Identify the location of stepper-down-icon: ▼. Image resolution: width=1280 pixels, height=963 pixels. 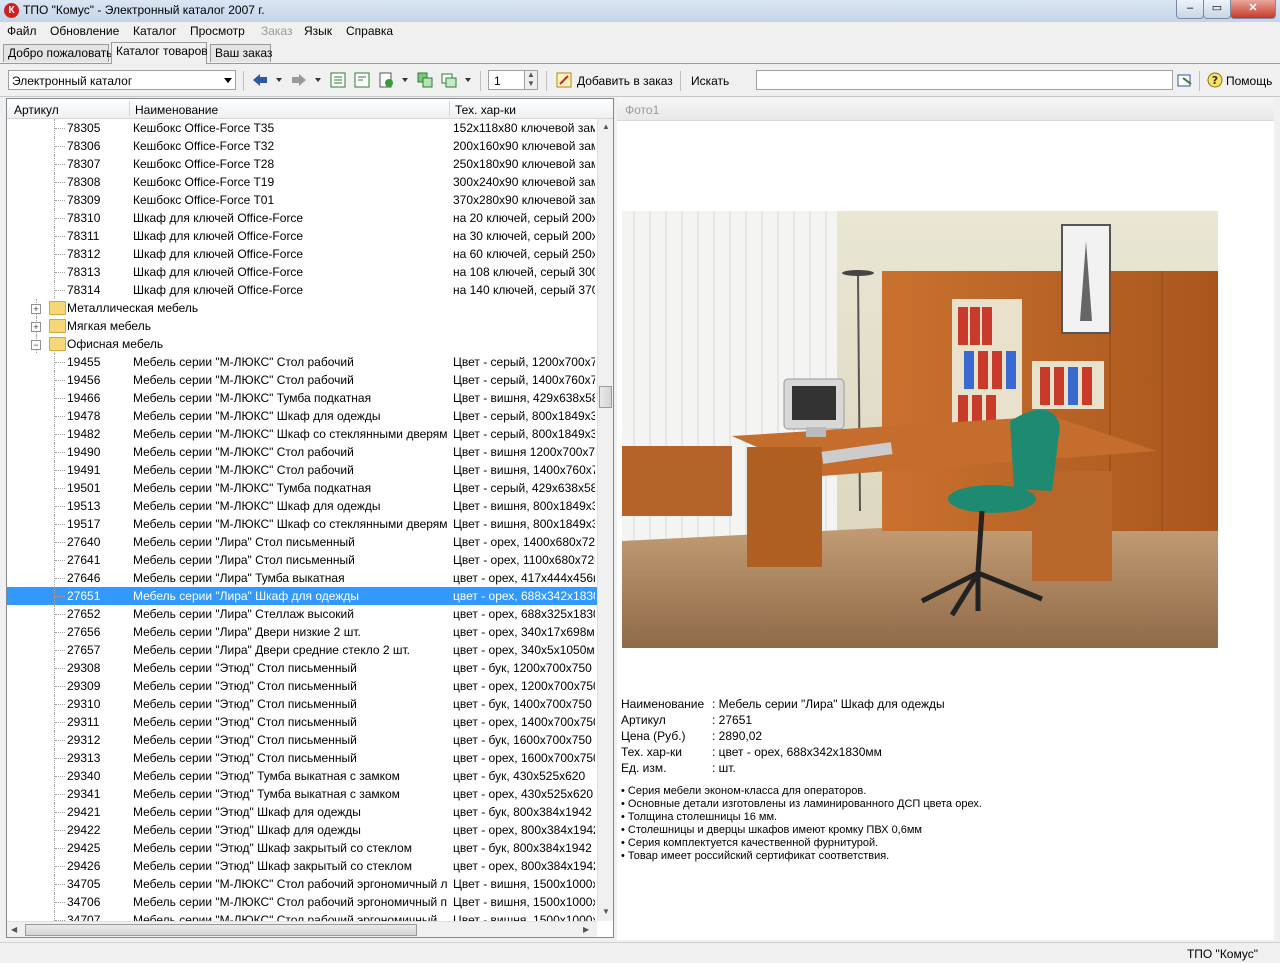
(531, 83).